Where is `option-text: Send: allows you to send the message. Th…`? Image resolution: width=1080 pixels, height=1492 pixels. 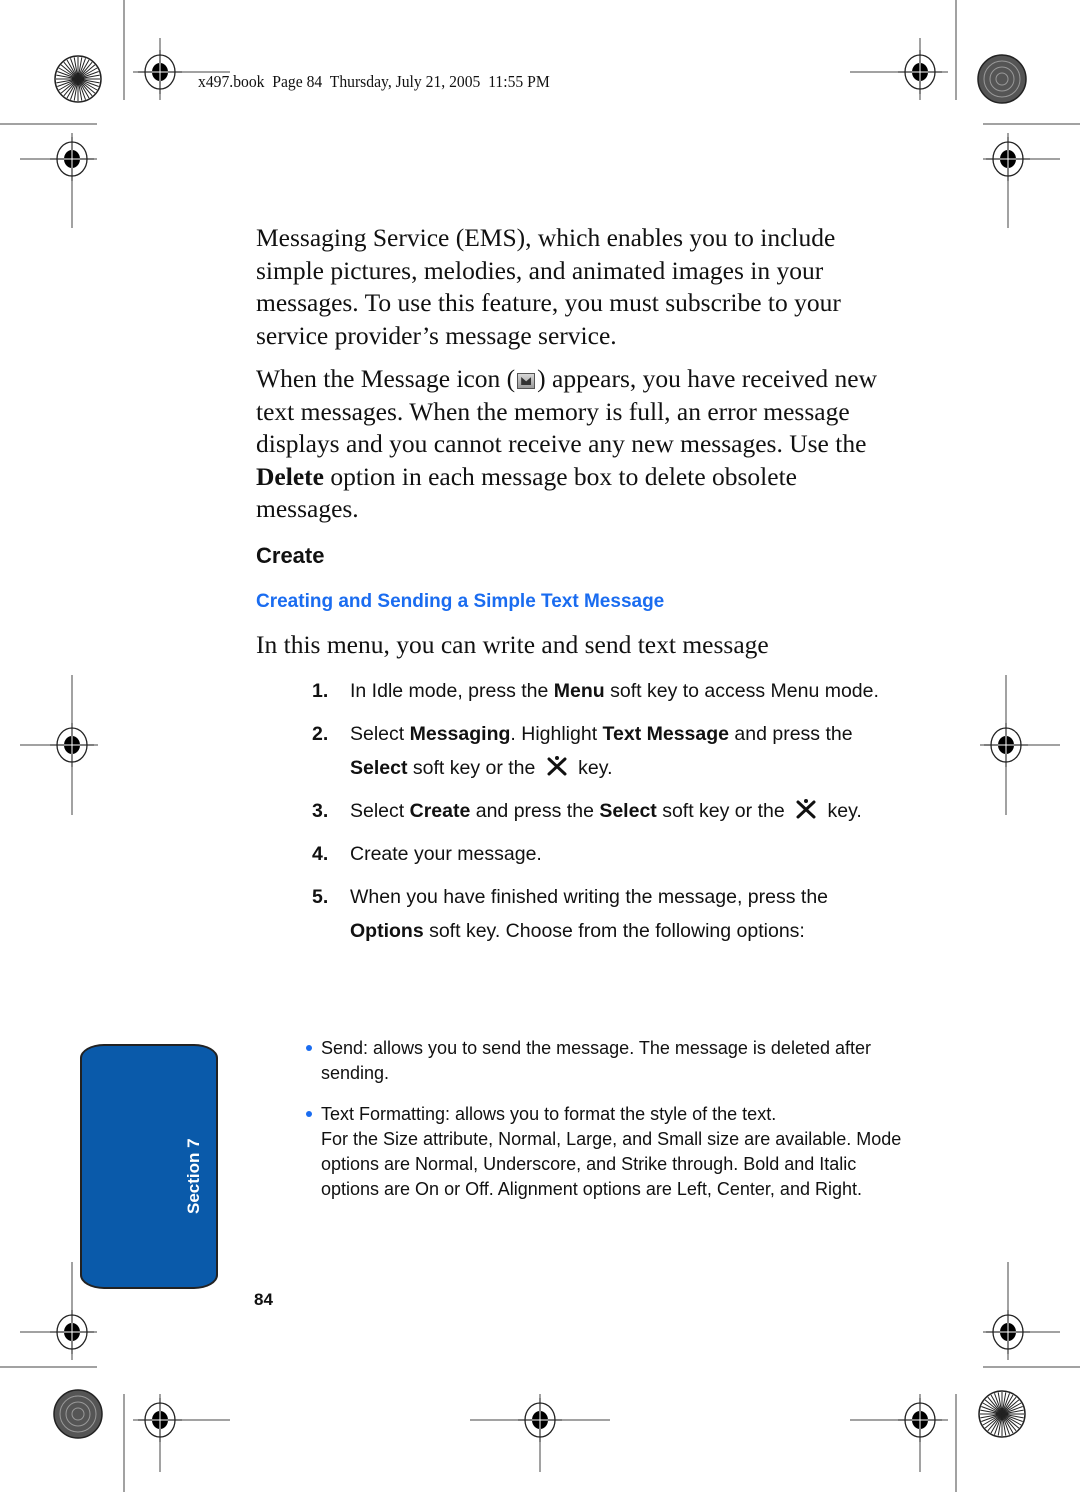
option-text: Send: allows you to send the message. Th… is located at coordinates (596, 1060).